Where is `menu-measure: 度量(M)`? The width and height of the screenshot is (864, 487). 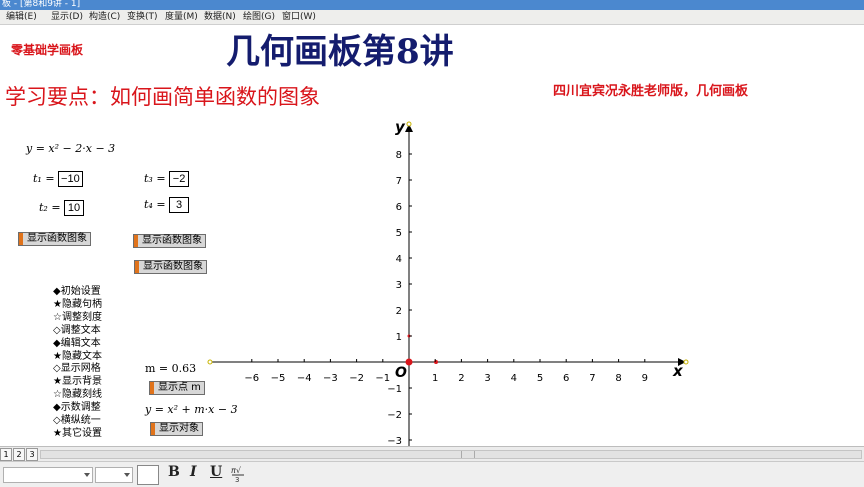
menu-measure: 度量(M) is located at coordinates (181, 17).